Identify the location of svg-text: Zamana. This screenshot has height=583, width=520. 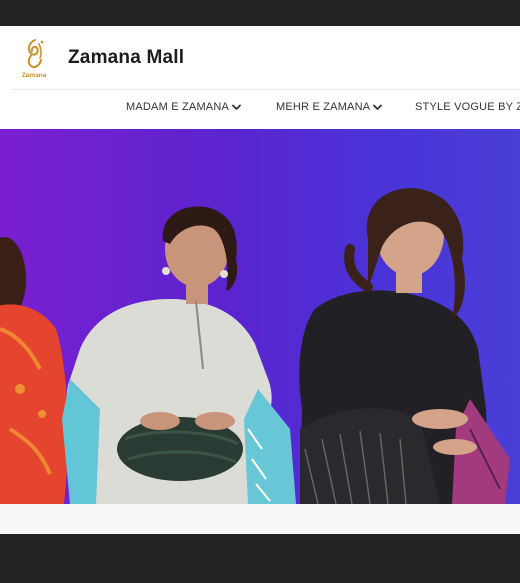
(34, 75).